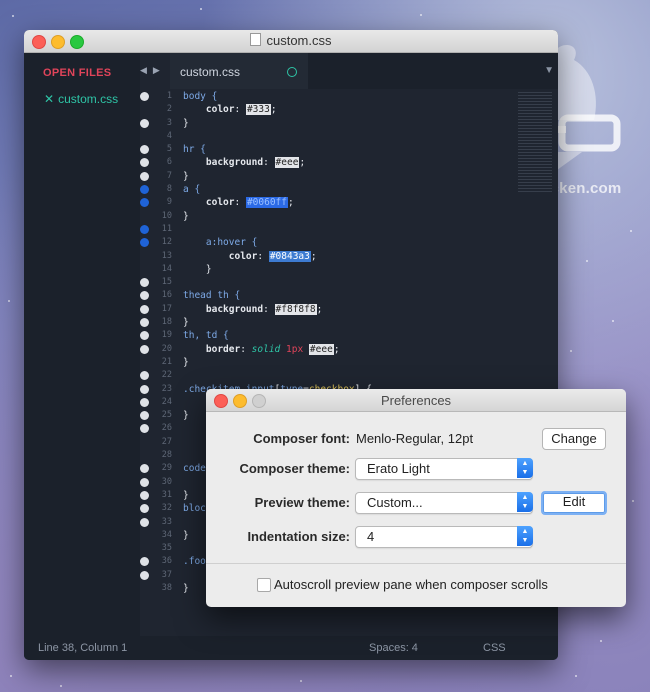  I want to click on back-arrow-icon: ◀, so click(143, 70).